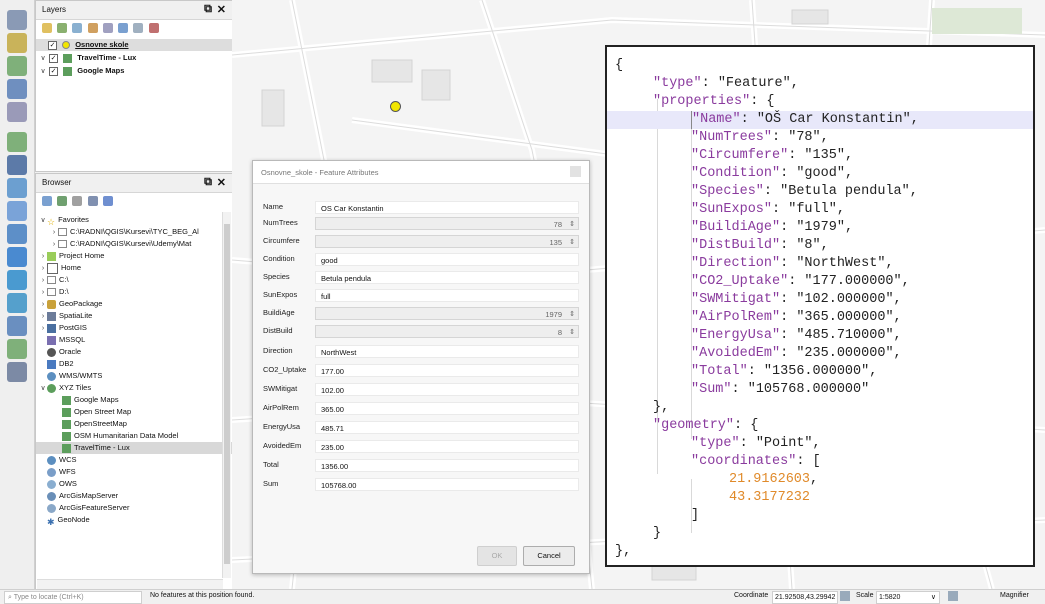 This screenshot has width=1045, height=604. What do you see at coordinates (497, 556) in the screenshot?
I see `ok-button: OK` at bounding box center [497, 556].